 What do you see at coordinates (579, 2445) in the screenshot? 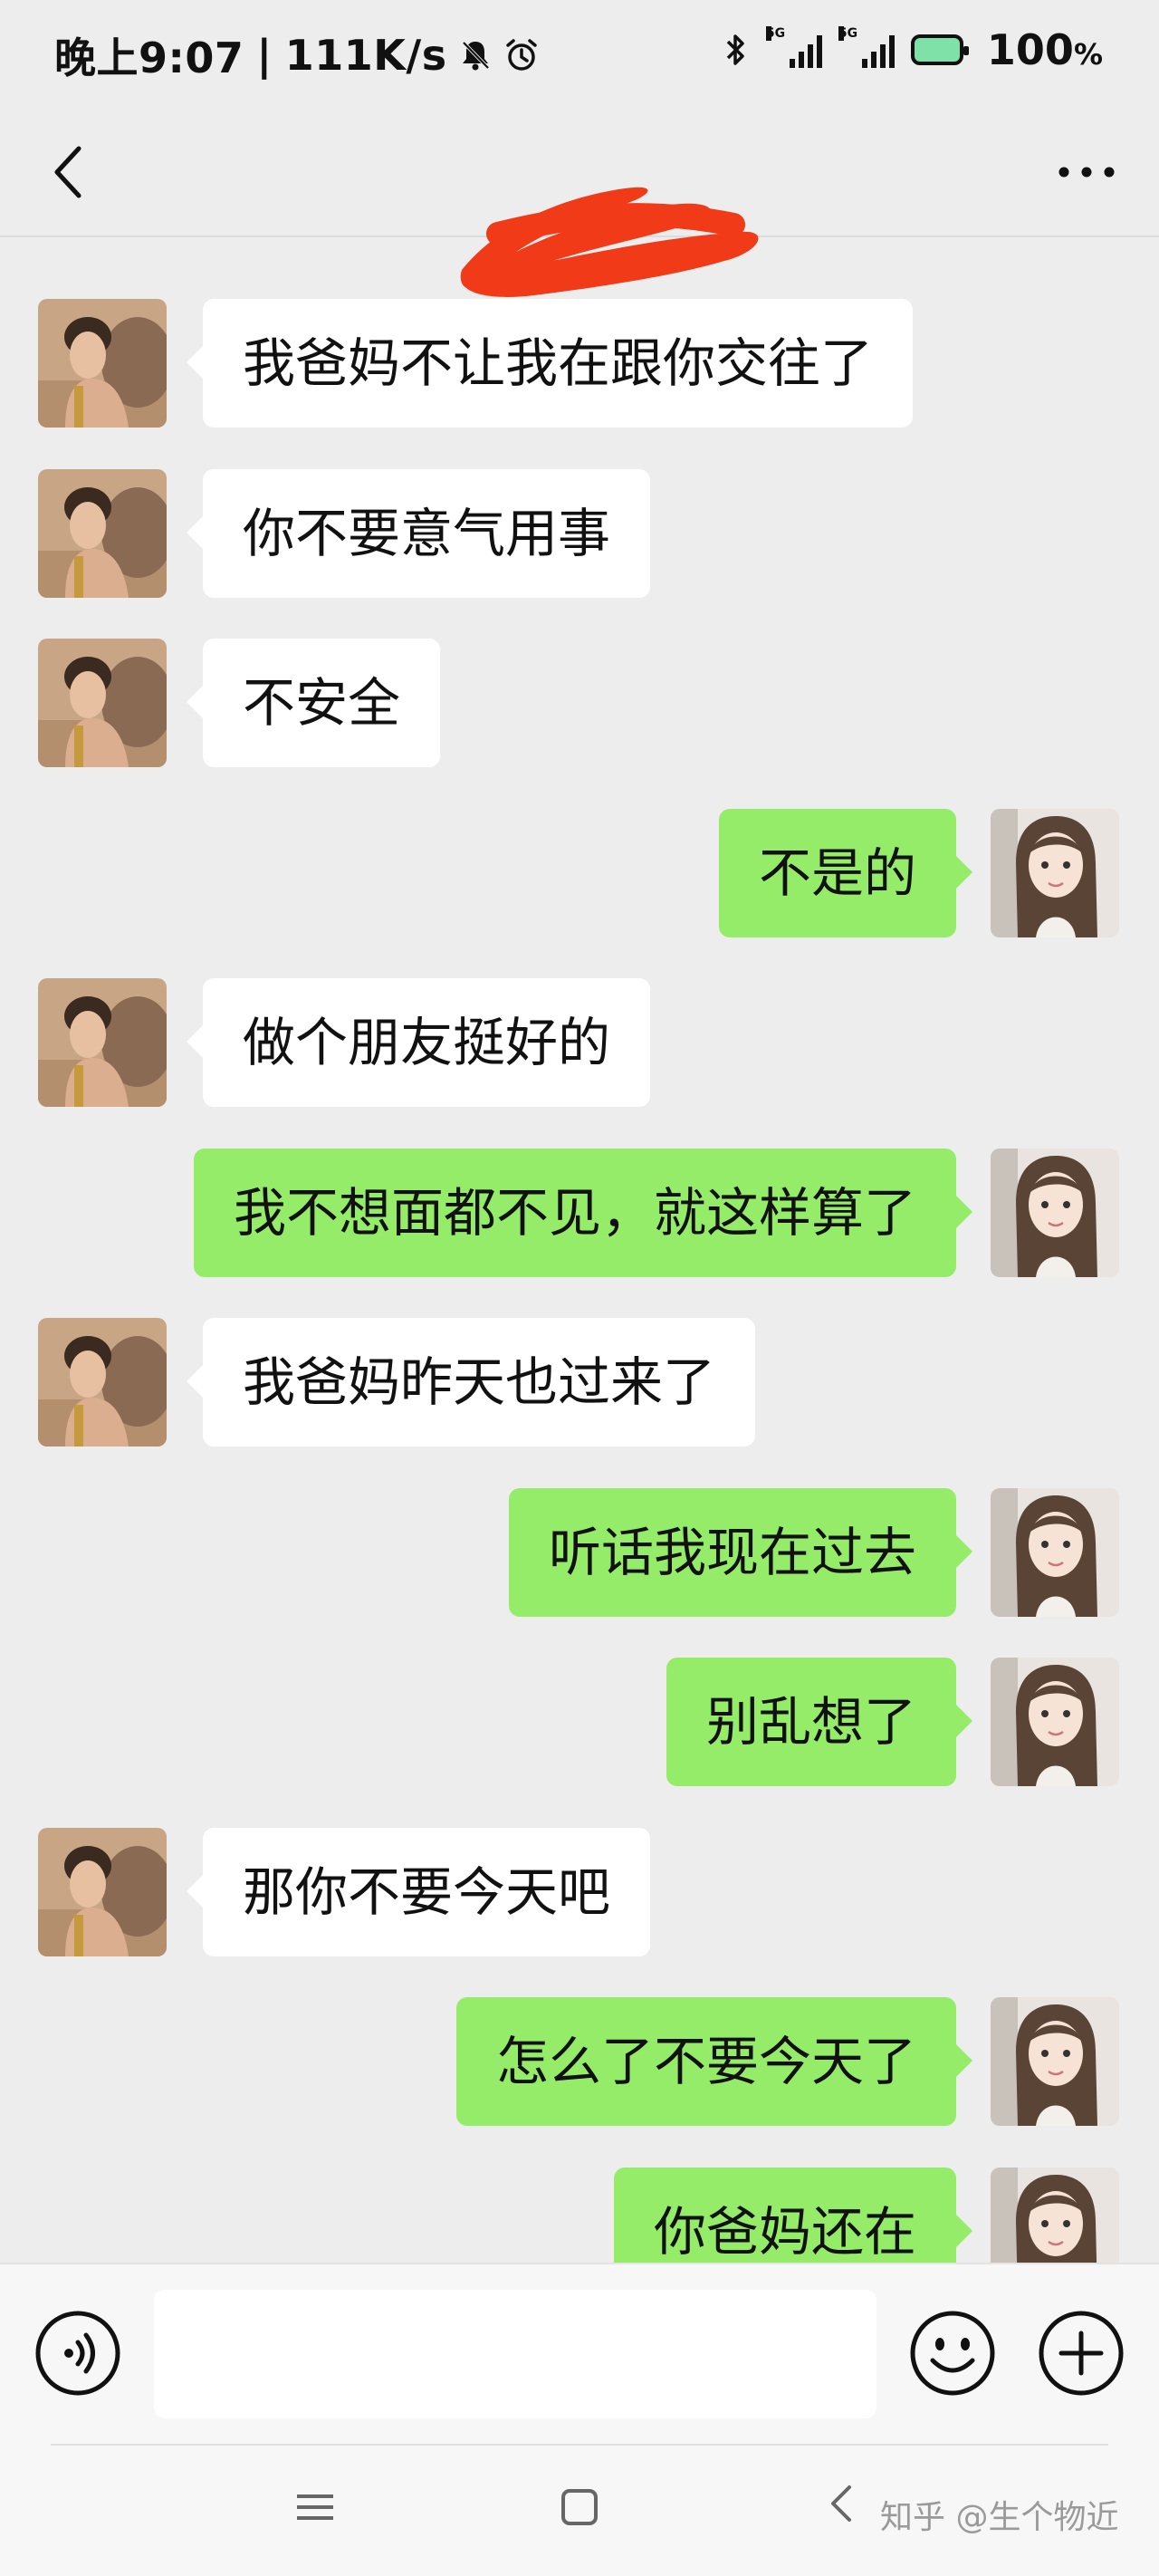
I see `nav-divider` at bounding box center [579, 2445].